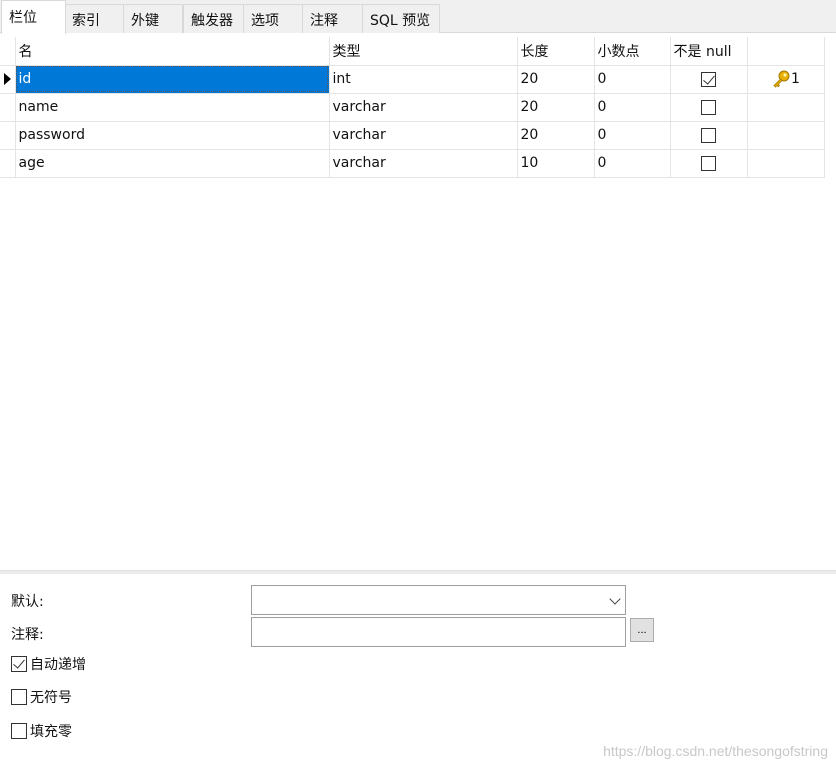  Describe the element at coordinates (438, 632) in the screenshot. I see `comment-input` at that location.